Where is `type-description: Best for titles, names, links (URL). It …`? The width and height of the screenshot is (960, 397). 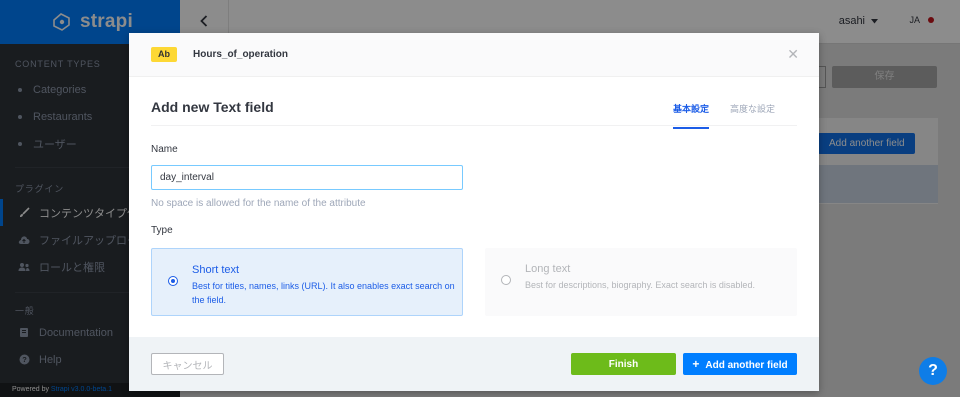
type-description: Best for titles, names, links (URL). It … is located at coordinates (323, 293).